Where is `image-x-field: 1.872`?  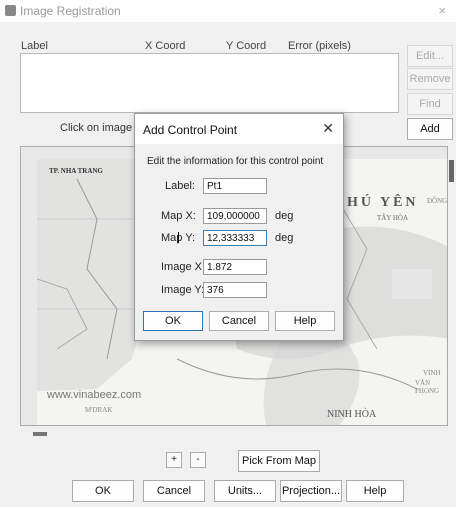 image-x-field: 1.872 is located at coordinates (235, 267).